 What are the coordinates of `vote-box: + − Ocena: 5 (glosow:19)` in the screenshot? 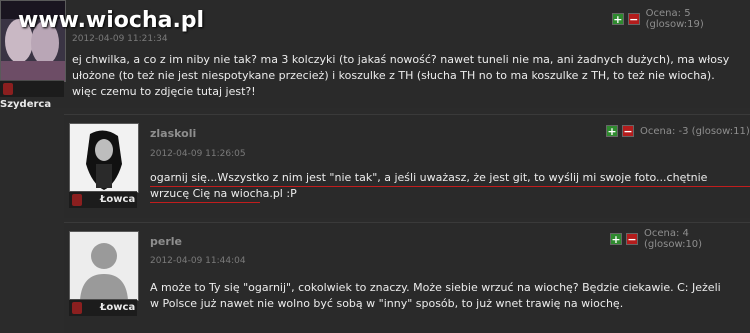 It's located at (681, 19).